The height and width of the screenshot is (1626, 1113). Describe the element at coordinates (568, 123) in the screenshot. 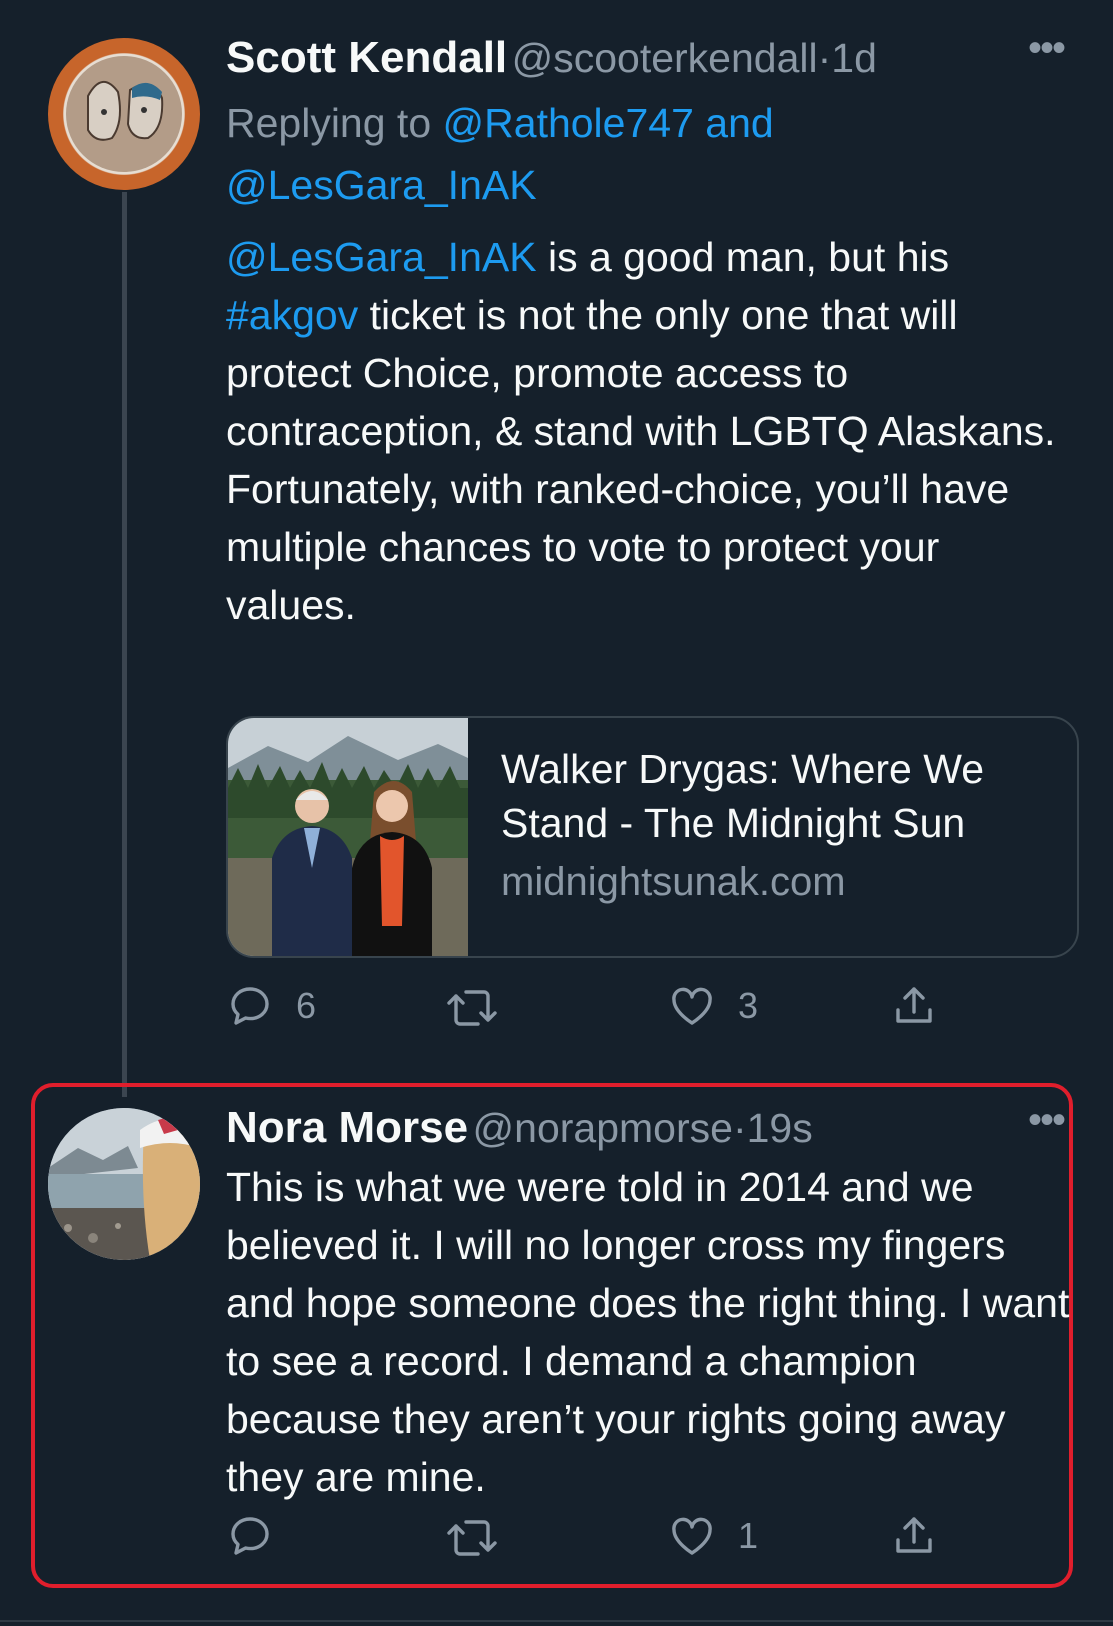

I see `replying-user-link: @Rathole747` at that location.